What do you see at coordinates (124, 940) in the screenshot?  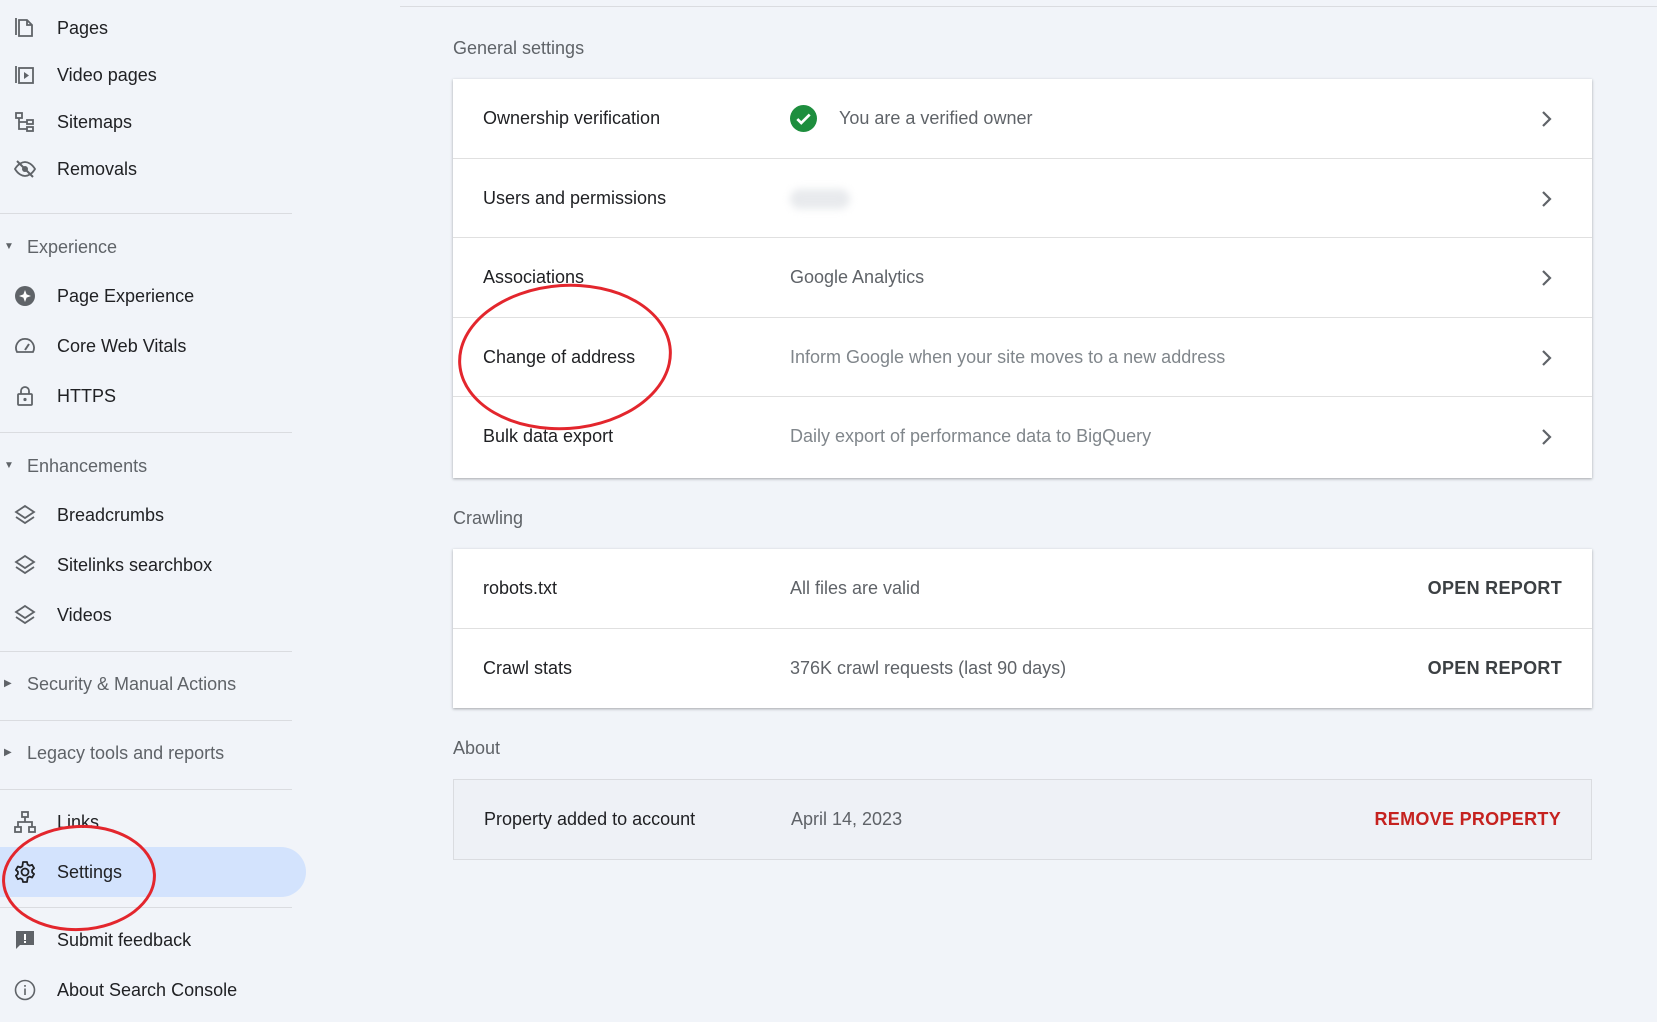 I see `sidebar-item-label: Submit feedback` at bounding box center [124, 940].